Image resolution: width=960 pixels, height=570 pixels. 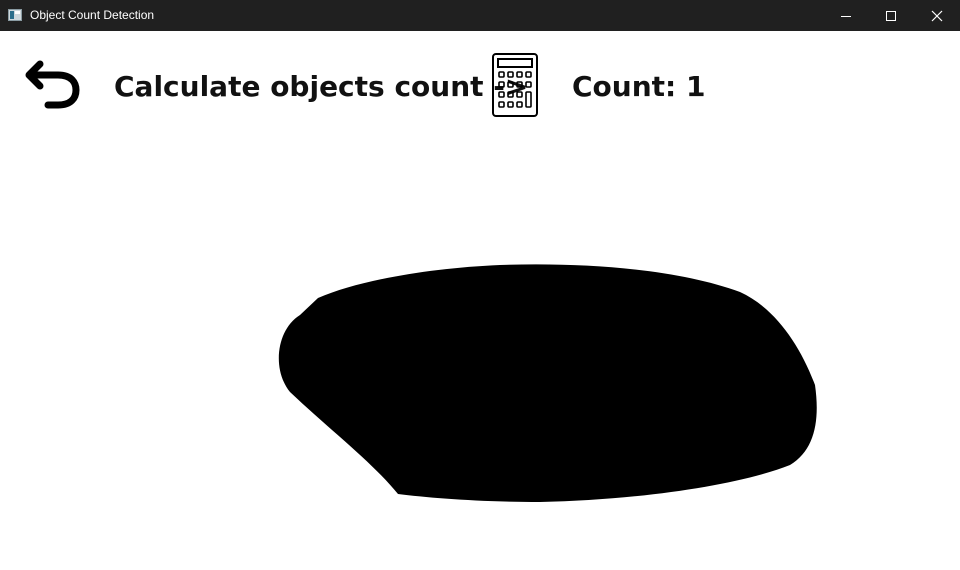 I want to click on close-button, so click(x=937, y=15).